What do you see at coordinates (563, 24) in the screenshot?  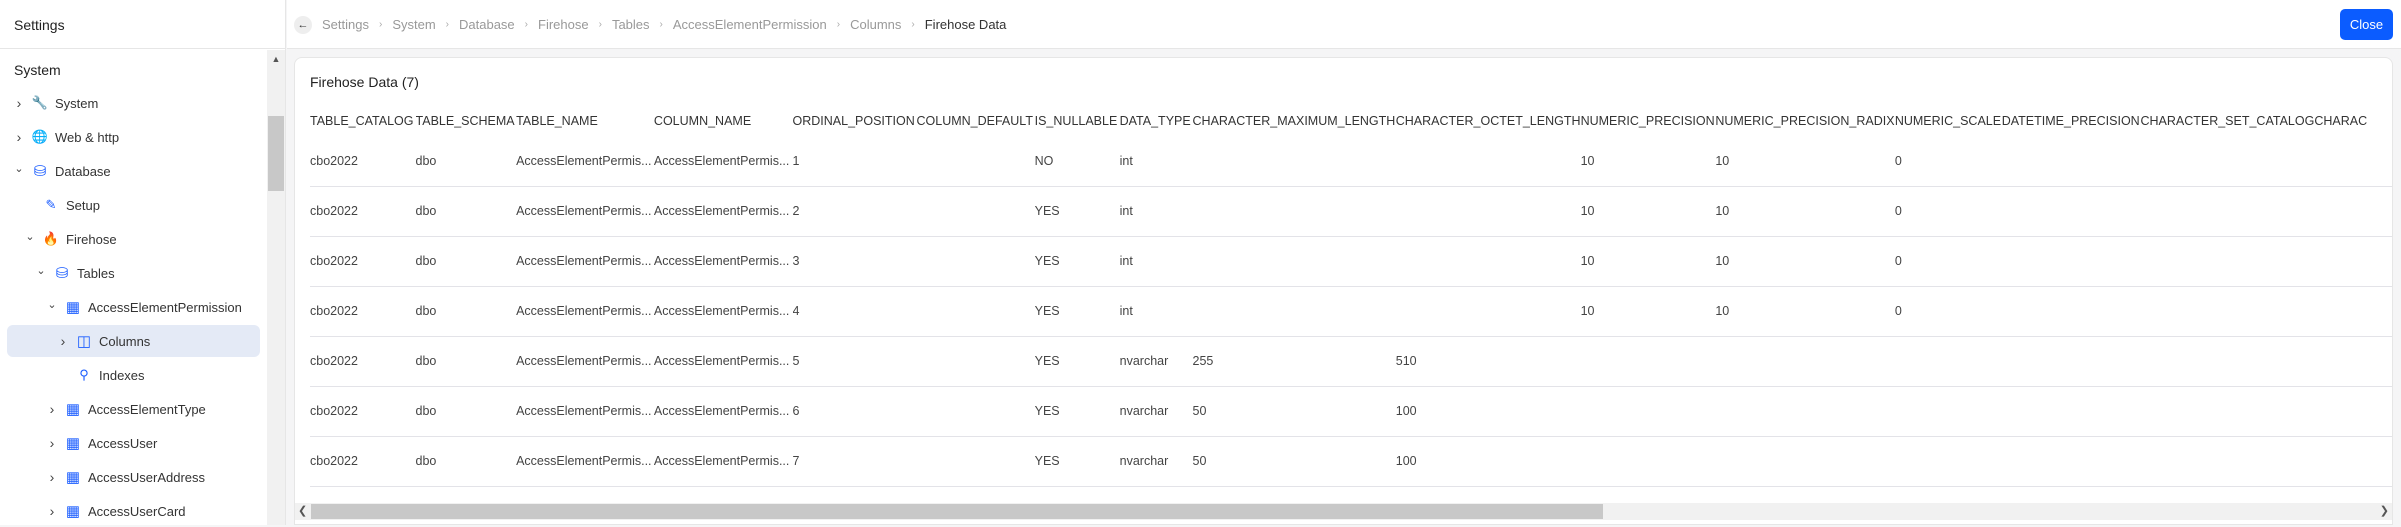 I see `breadcrumb-firehose: Firehose` at bounding box center [563, 24].